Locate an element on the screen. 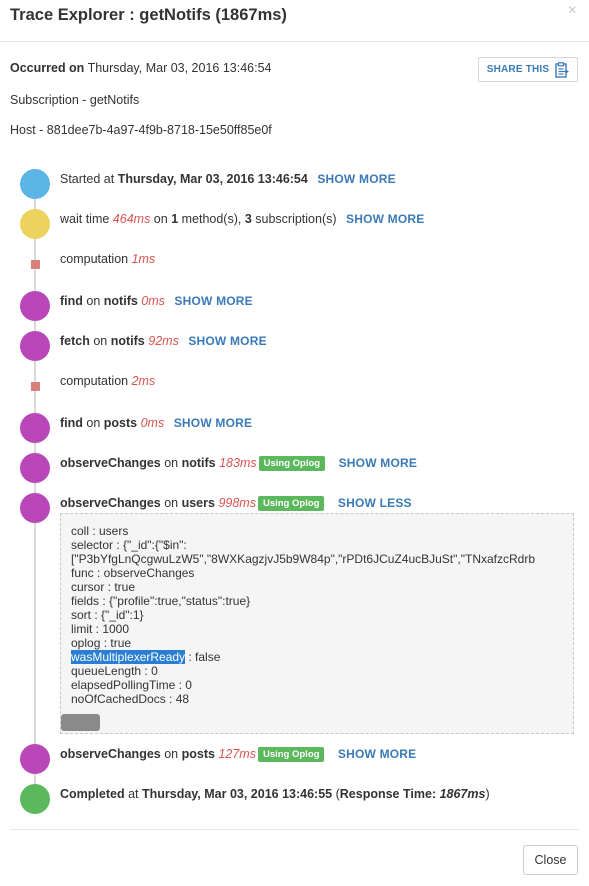 The height and width of the screenshot is (886, 589). observe-notifs-on: on is located at coordinates (171, 463).